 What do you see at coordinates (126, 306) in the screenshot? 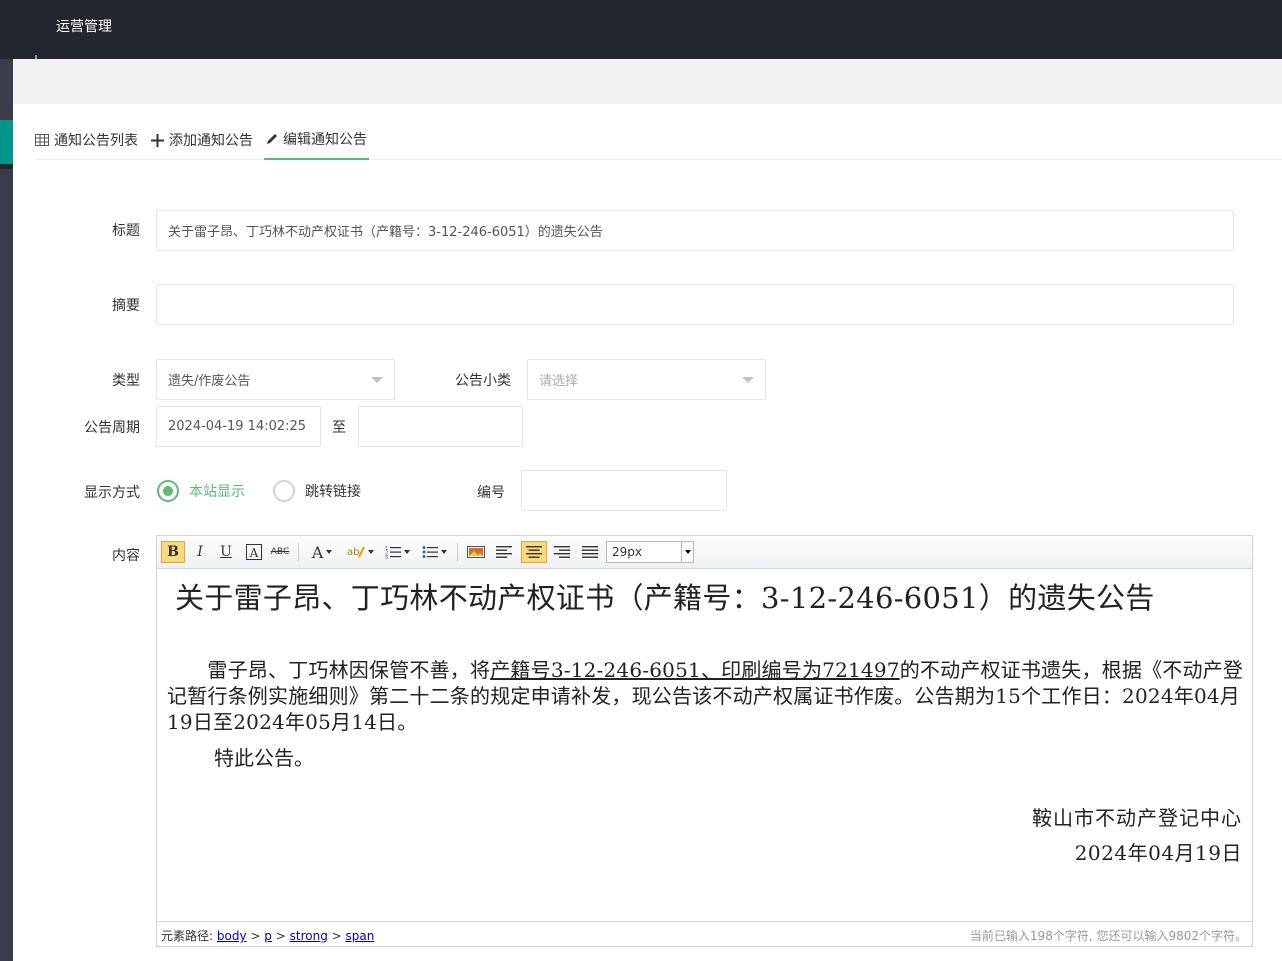
I see `summary-label: 摘要` at bounding box center [126, 306].